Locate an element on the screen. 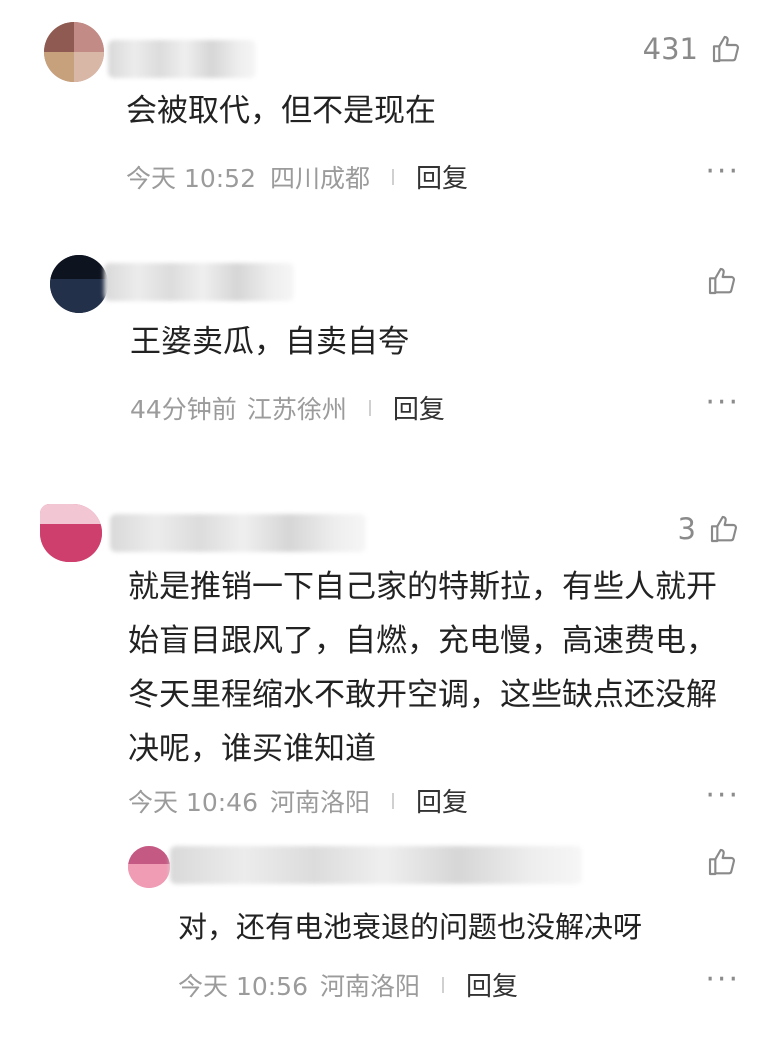 The width and height of the screenshot is (768, 1050). comment-text: 王婆卖瓜，自卖自夸 is located at coordinates (269, 342).